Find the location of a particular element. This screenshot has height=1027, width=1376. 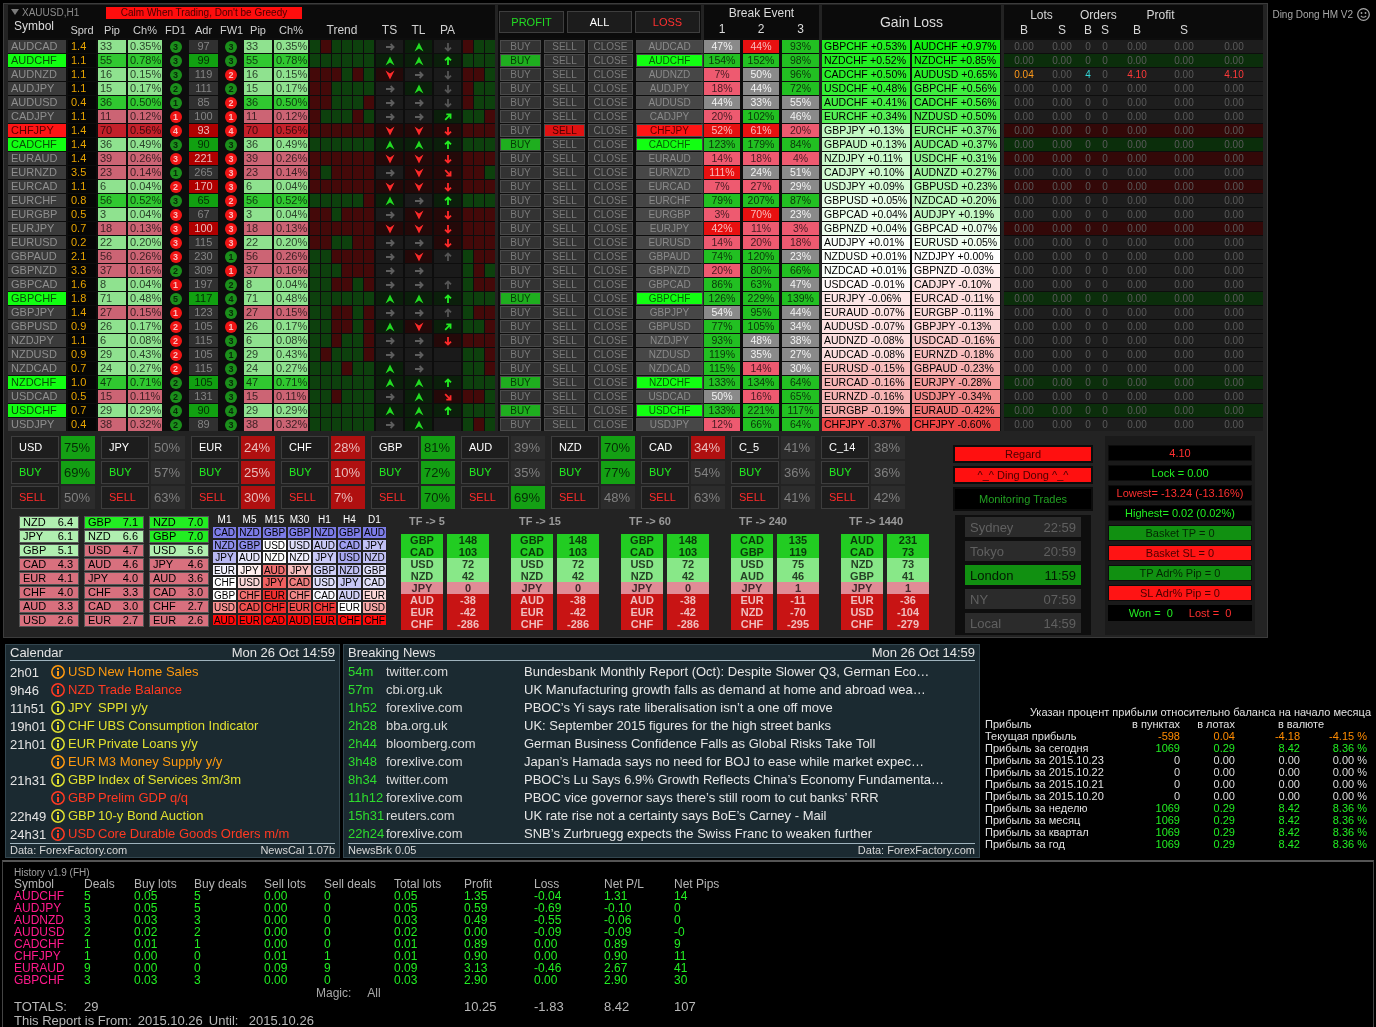

symbol-button: EURGBP is located at coordinates (669, 214).